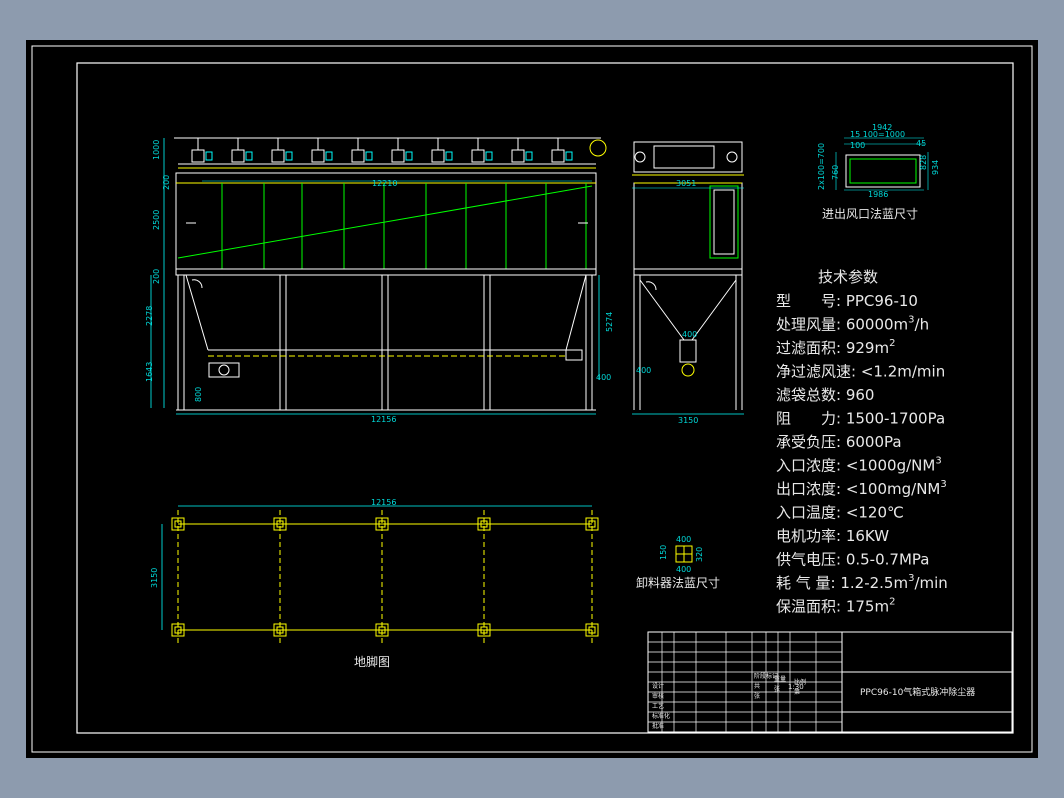  I want to click on flange-e-dim: 760, so click(835, 172).